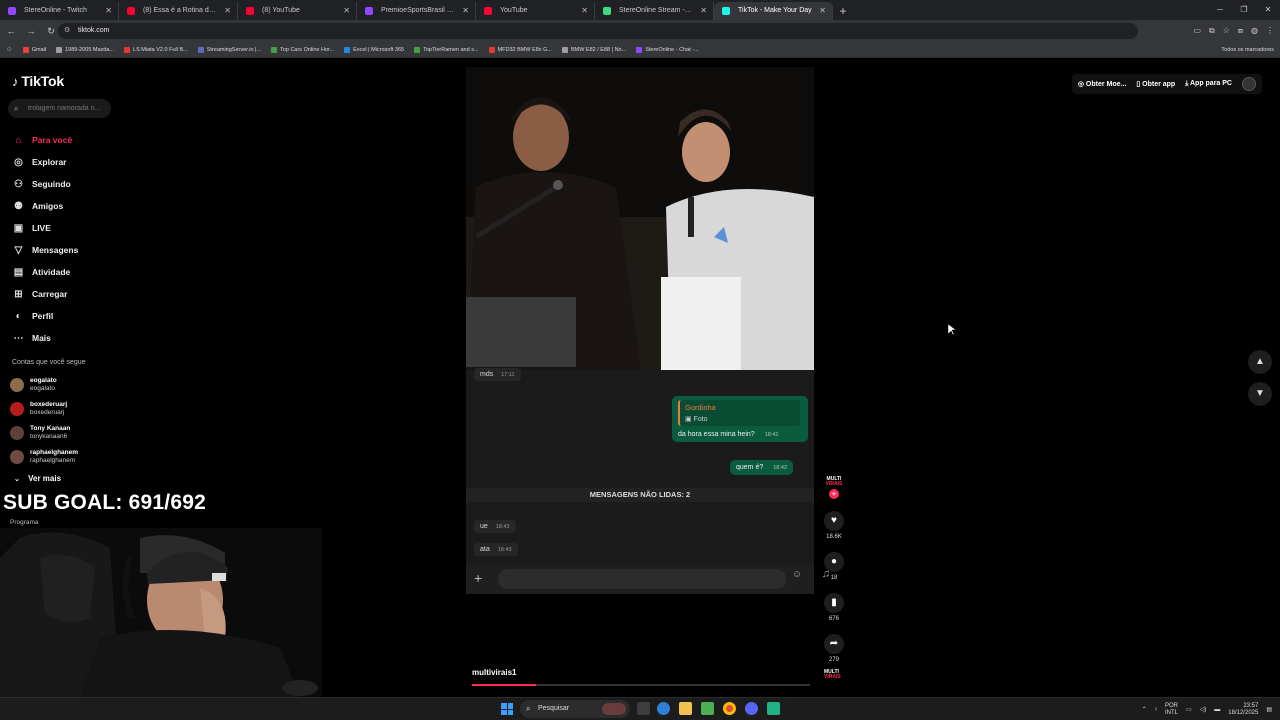 The height and width of the screenshot is (720, 1280). Describe the element at coordinates (834, 648) in the screenshot. I see `share-action: ➦ 279` at that location.